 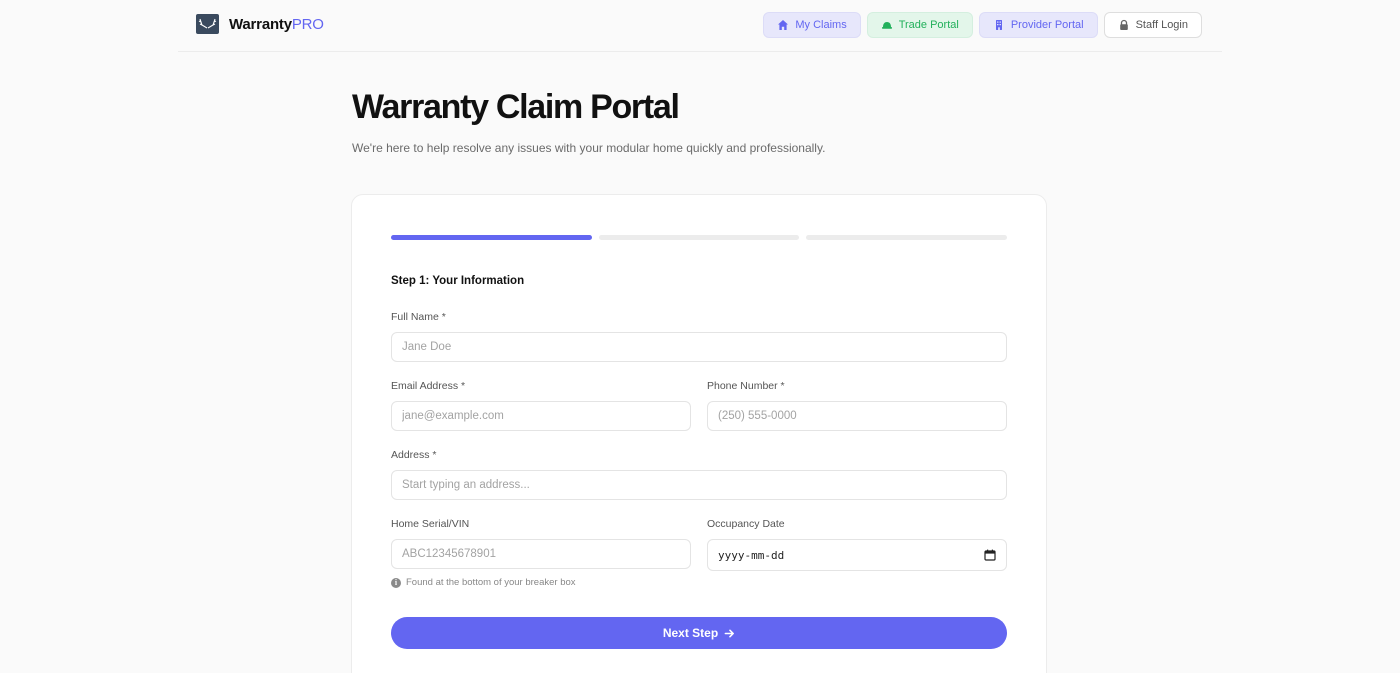 What do you see at coordinates (783, 25) in the screenshot?
I see `home-icon` at bounding box center [783, 25].